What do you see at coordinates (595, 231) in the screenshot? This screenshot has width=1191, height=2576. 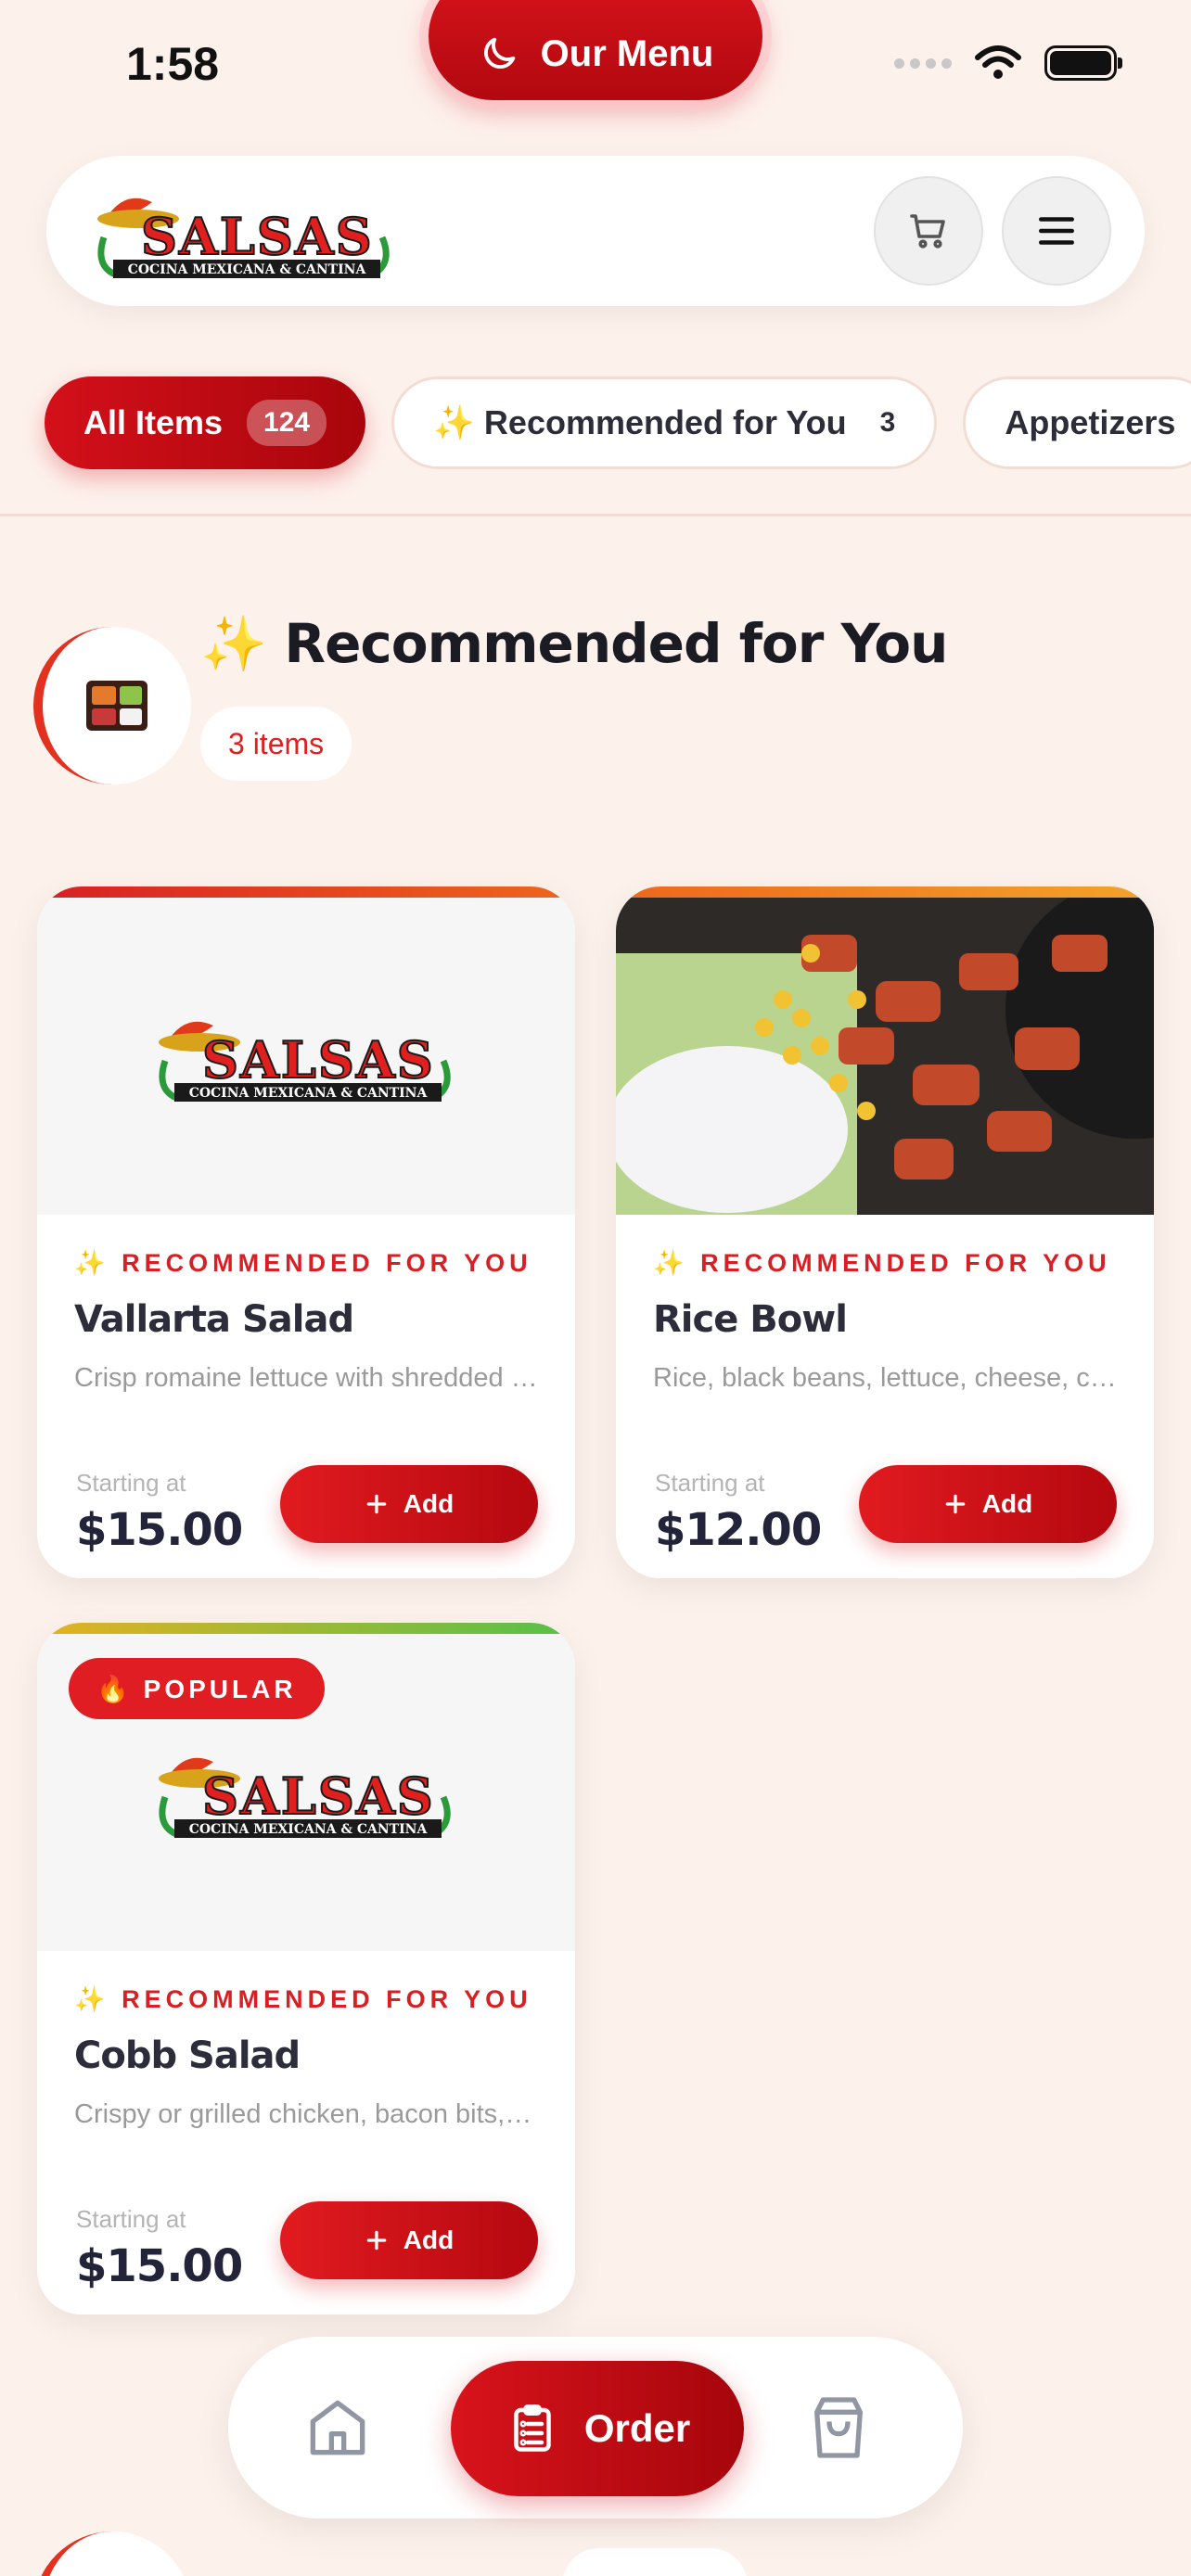 I see `header-bar: SALSAS COCINA MEXICANA & CANTINA` at bounding box center [595, 231].